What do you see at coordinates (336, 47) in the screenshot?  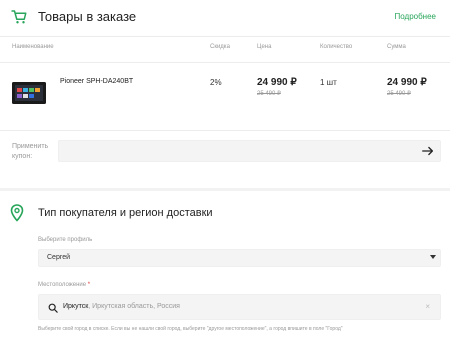 I see `column-header-quantity: Количество` at bounding box center [336, 47].